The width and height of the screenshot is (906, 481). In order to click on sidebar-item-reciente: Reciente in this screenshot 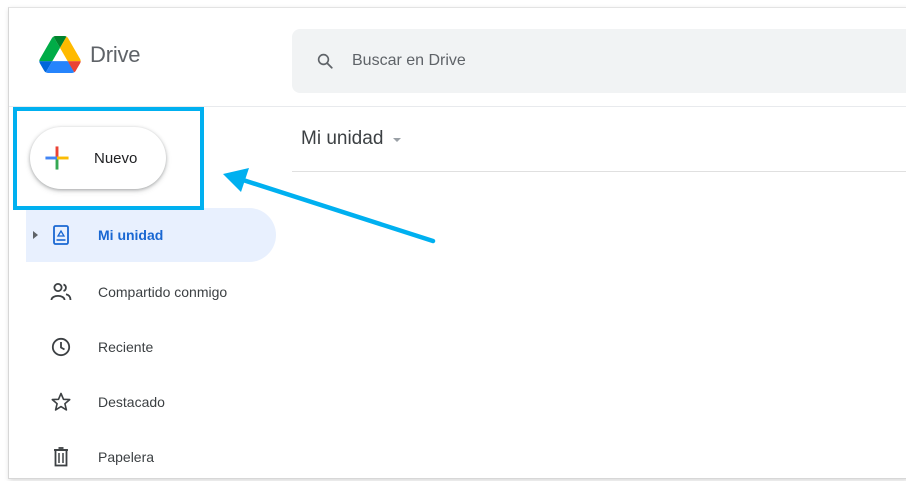, I will do `click(151, 347)`.